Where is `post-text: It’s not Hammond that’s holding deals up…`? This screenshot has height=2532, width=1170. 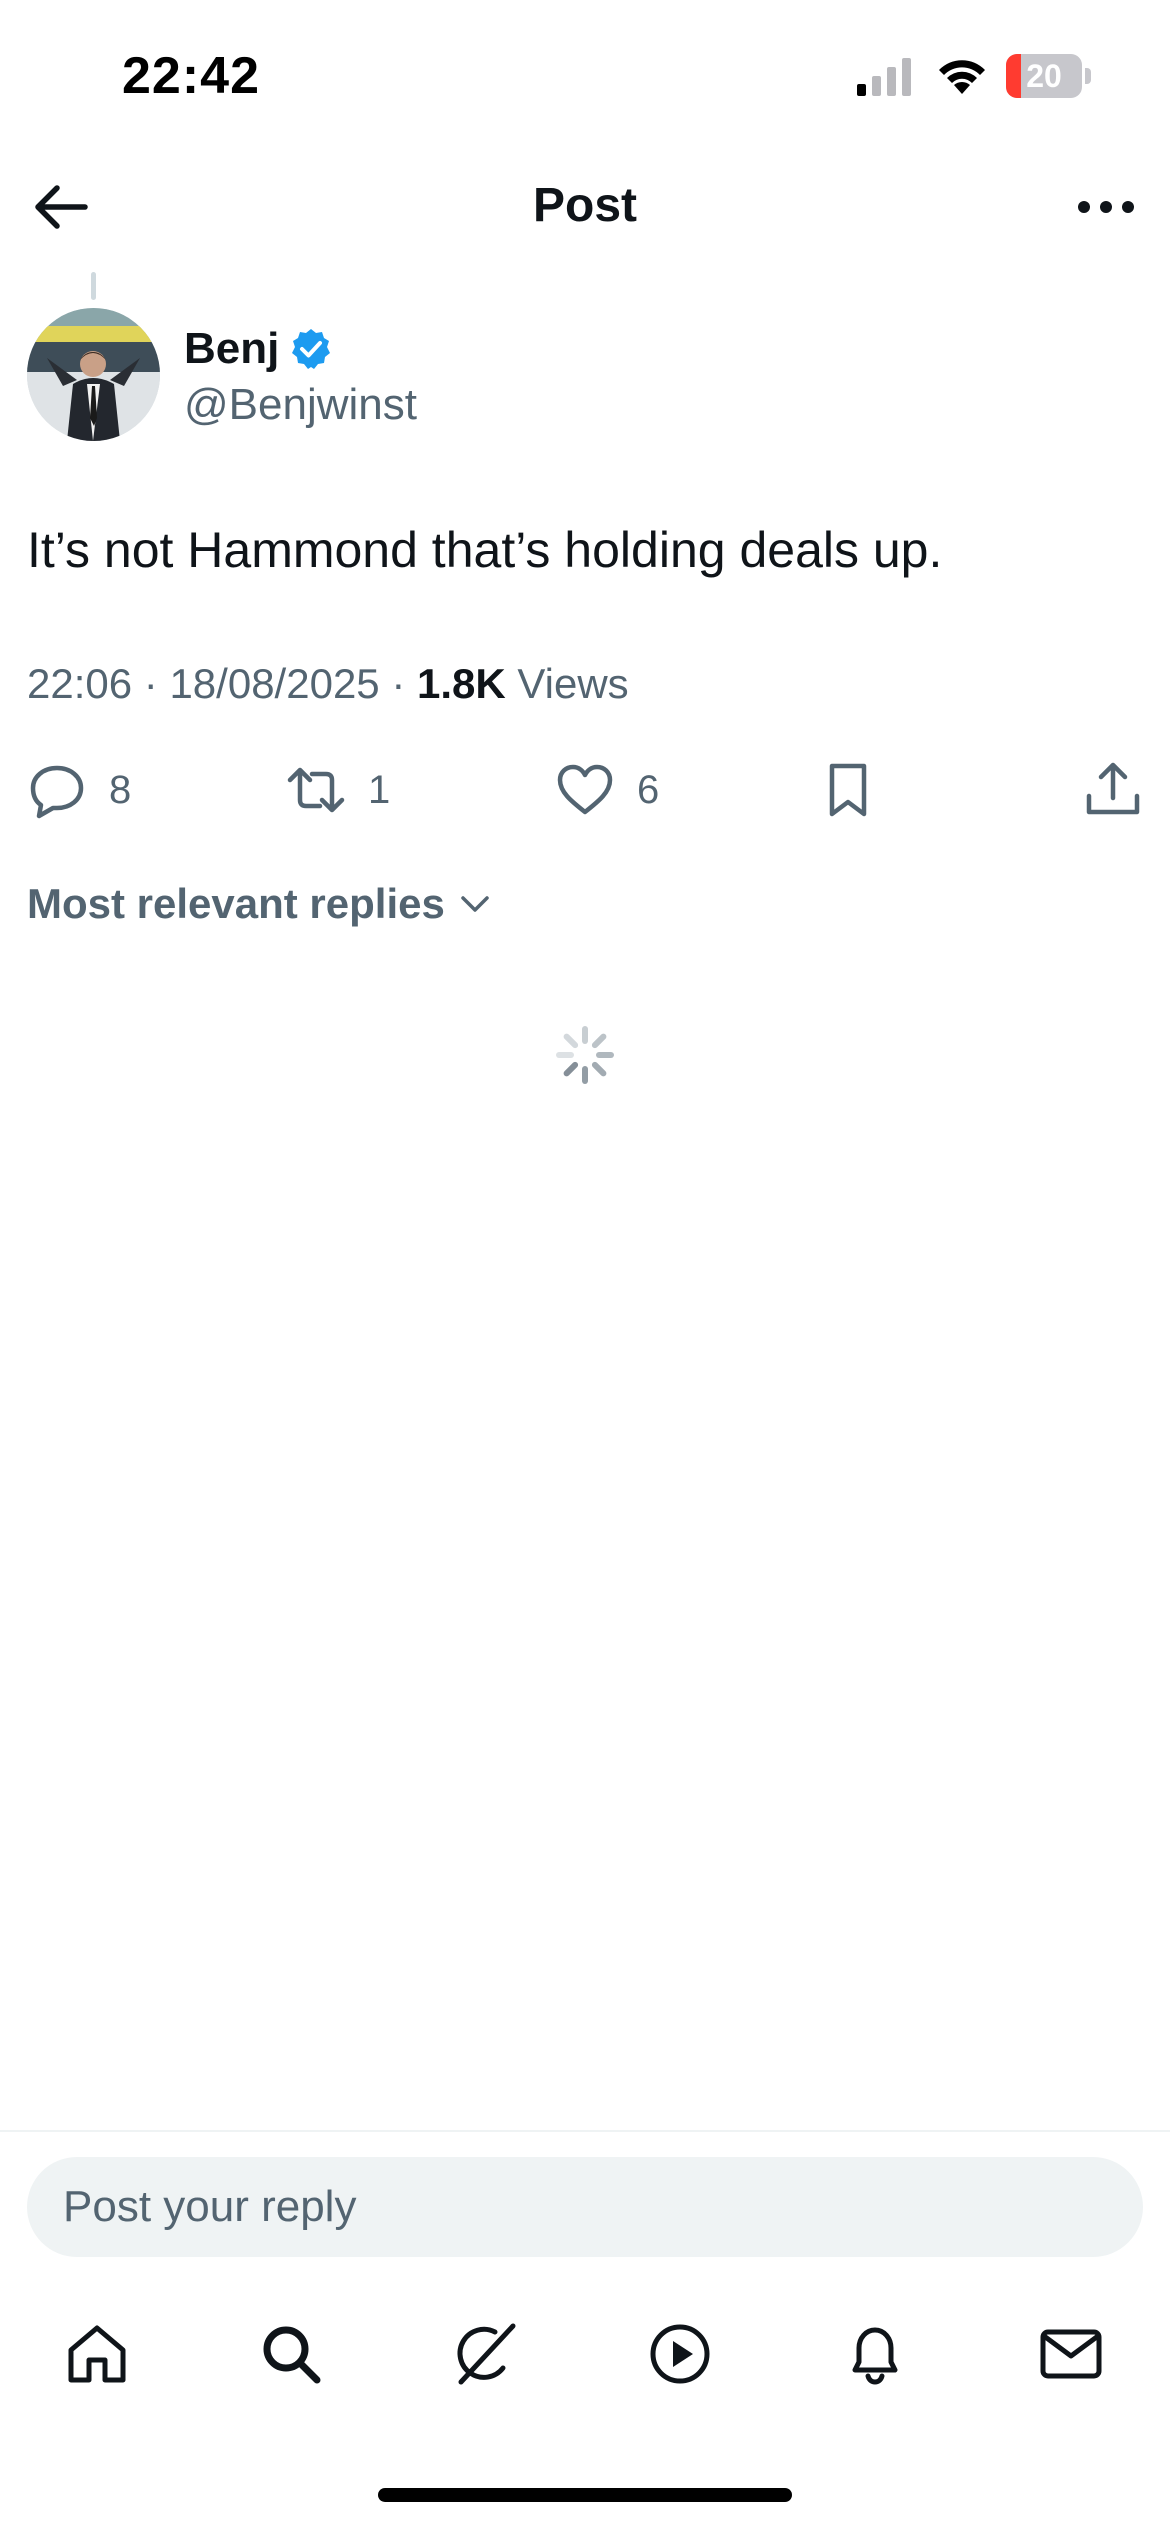
post-text: It’s not Hammond that’s holding deals up… is located at coordinates (485, 550).